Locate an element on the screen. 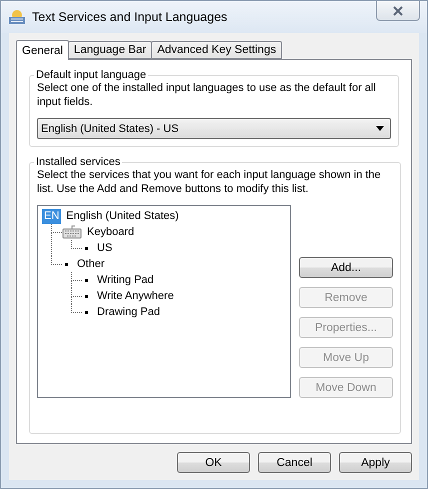 The width and height of the screenshot is (428, 489). language-dropdown: English (United States) - US is located at coordinates (214, 128).